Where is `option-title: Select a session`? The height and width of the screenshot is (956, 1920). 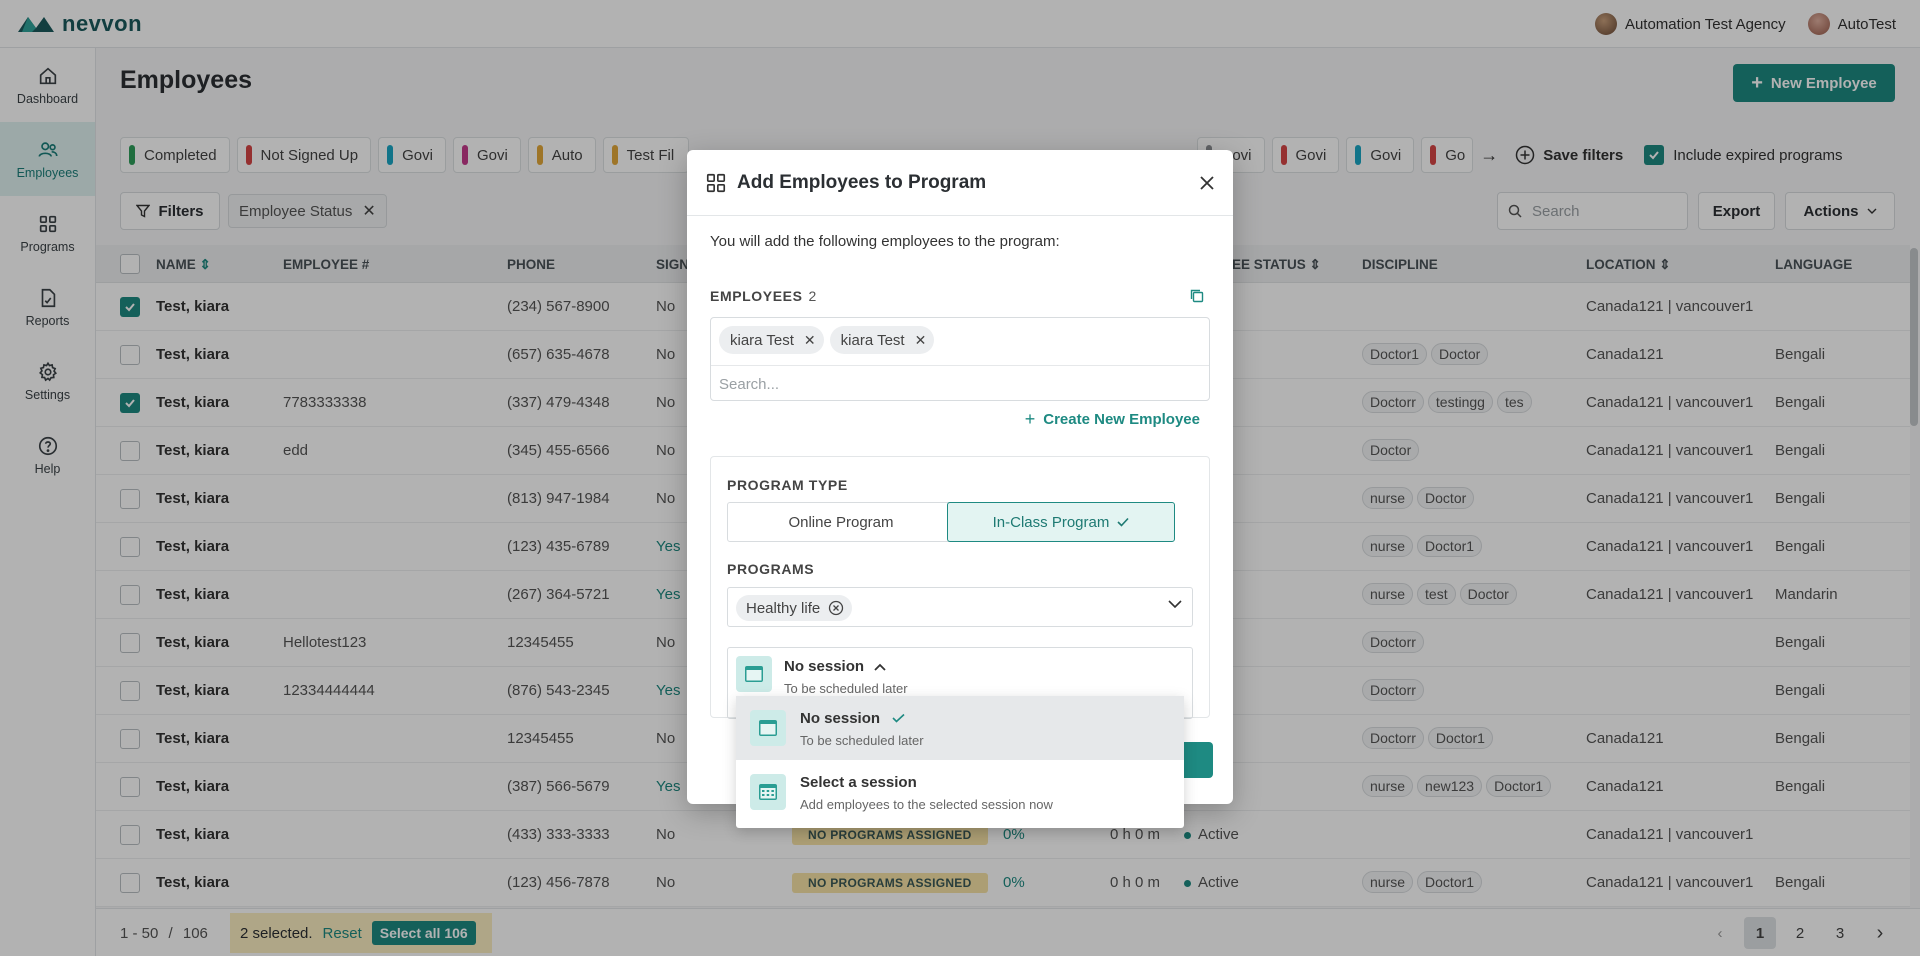 option-title: Select a session is located at coordinates (858, 782).